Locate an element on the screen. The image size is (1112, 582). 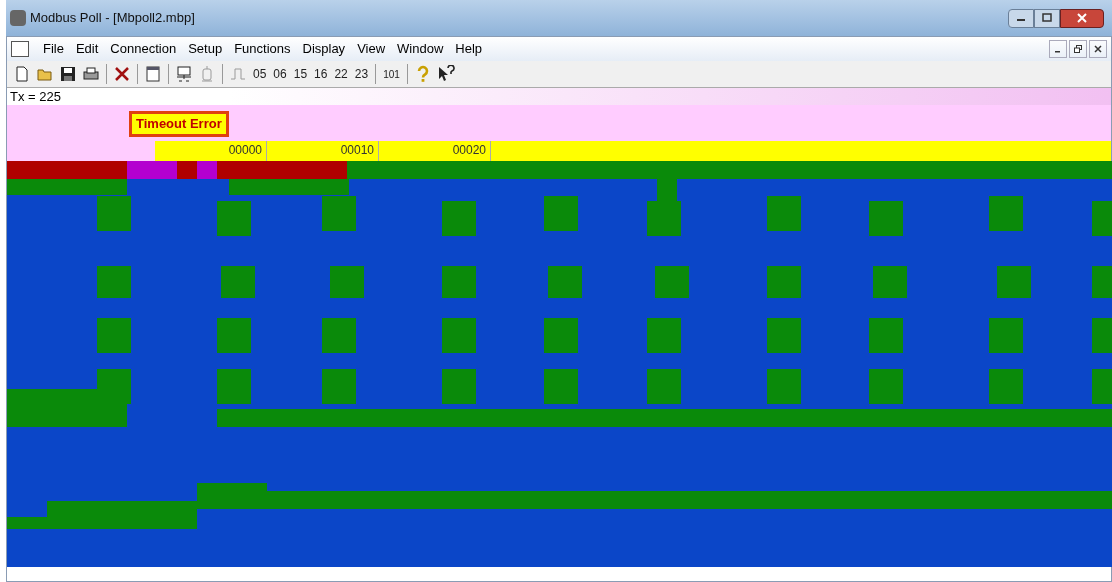
minimize-button is located at coordinates (1021, 18).